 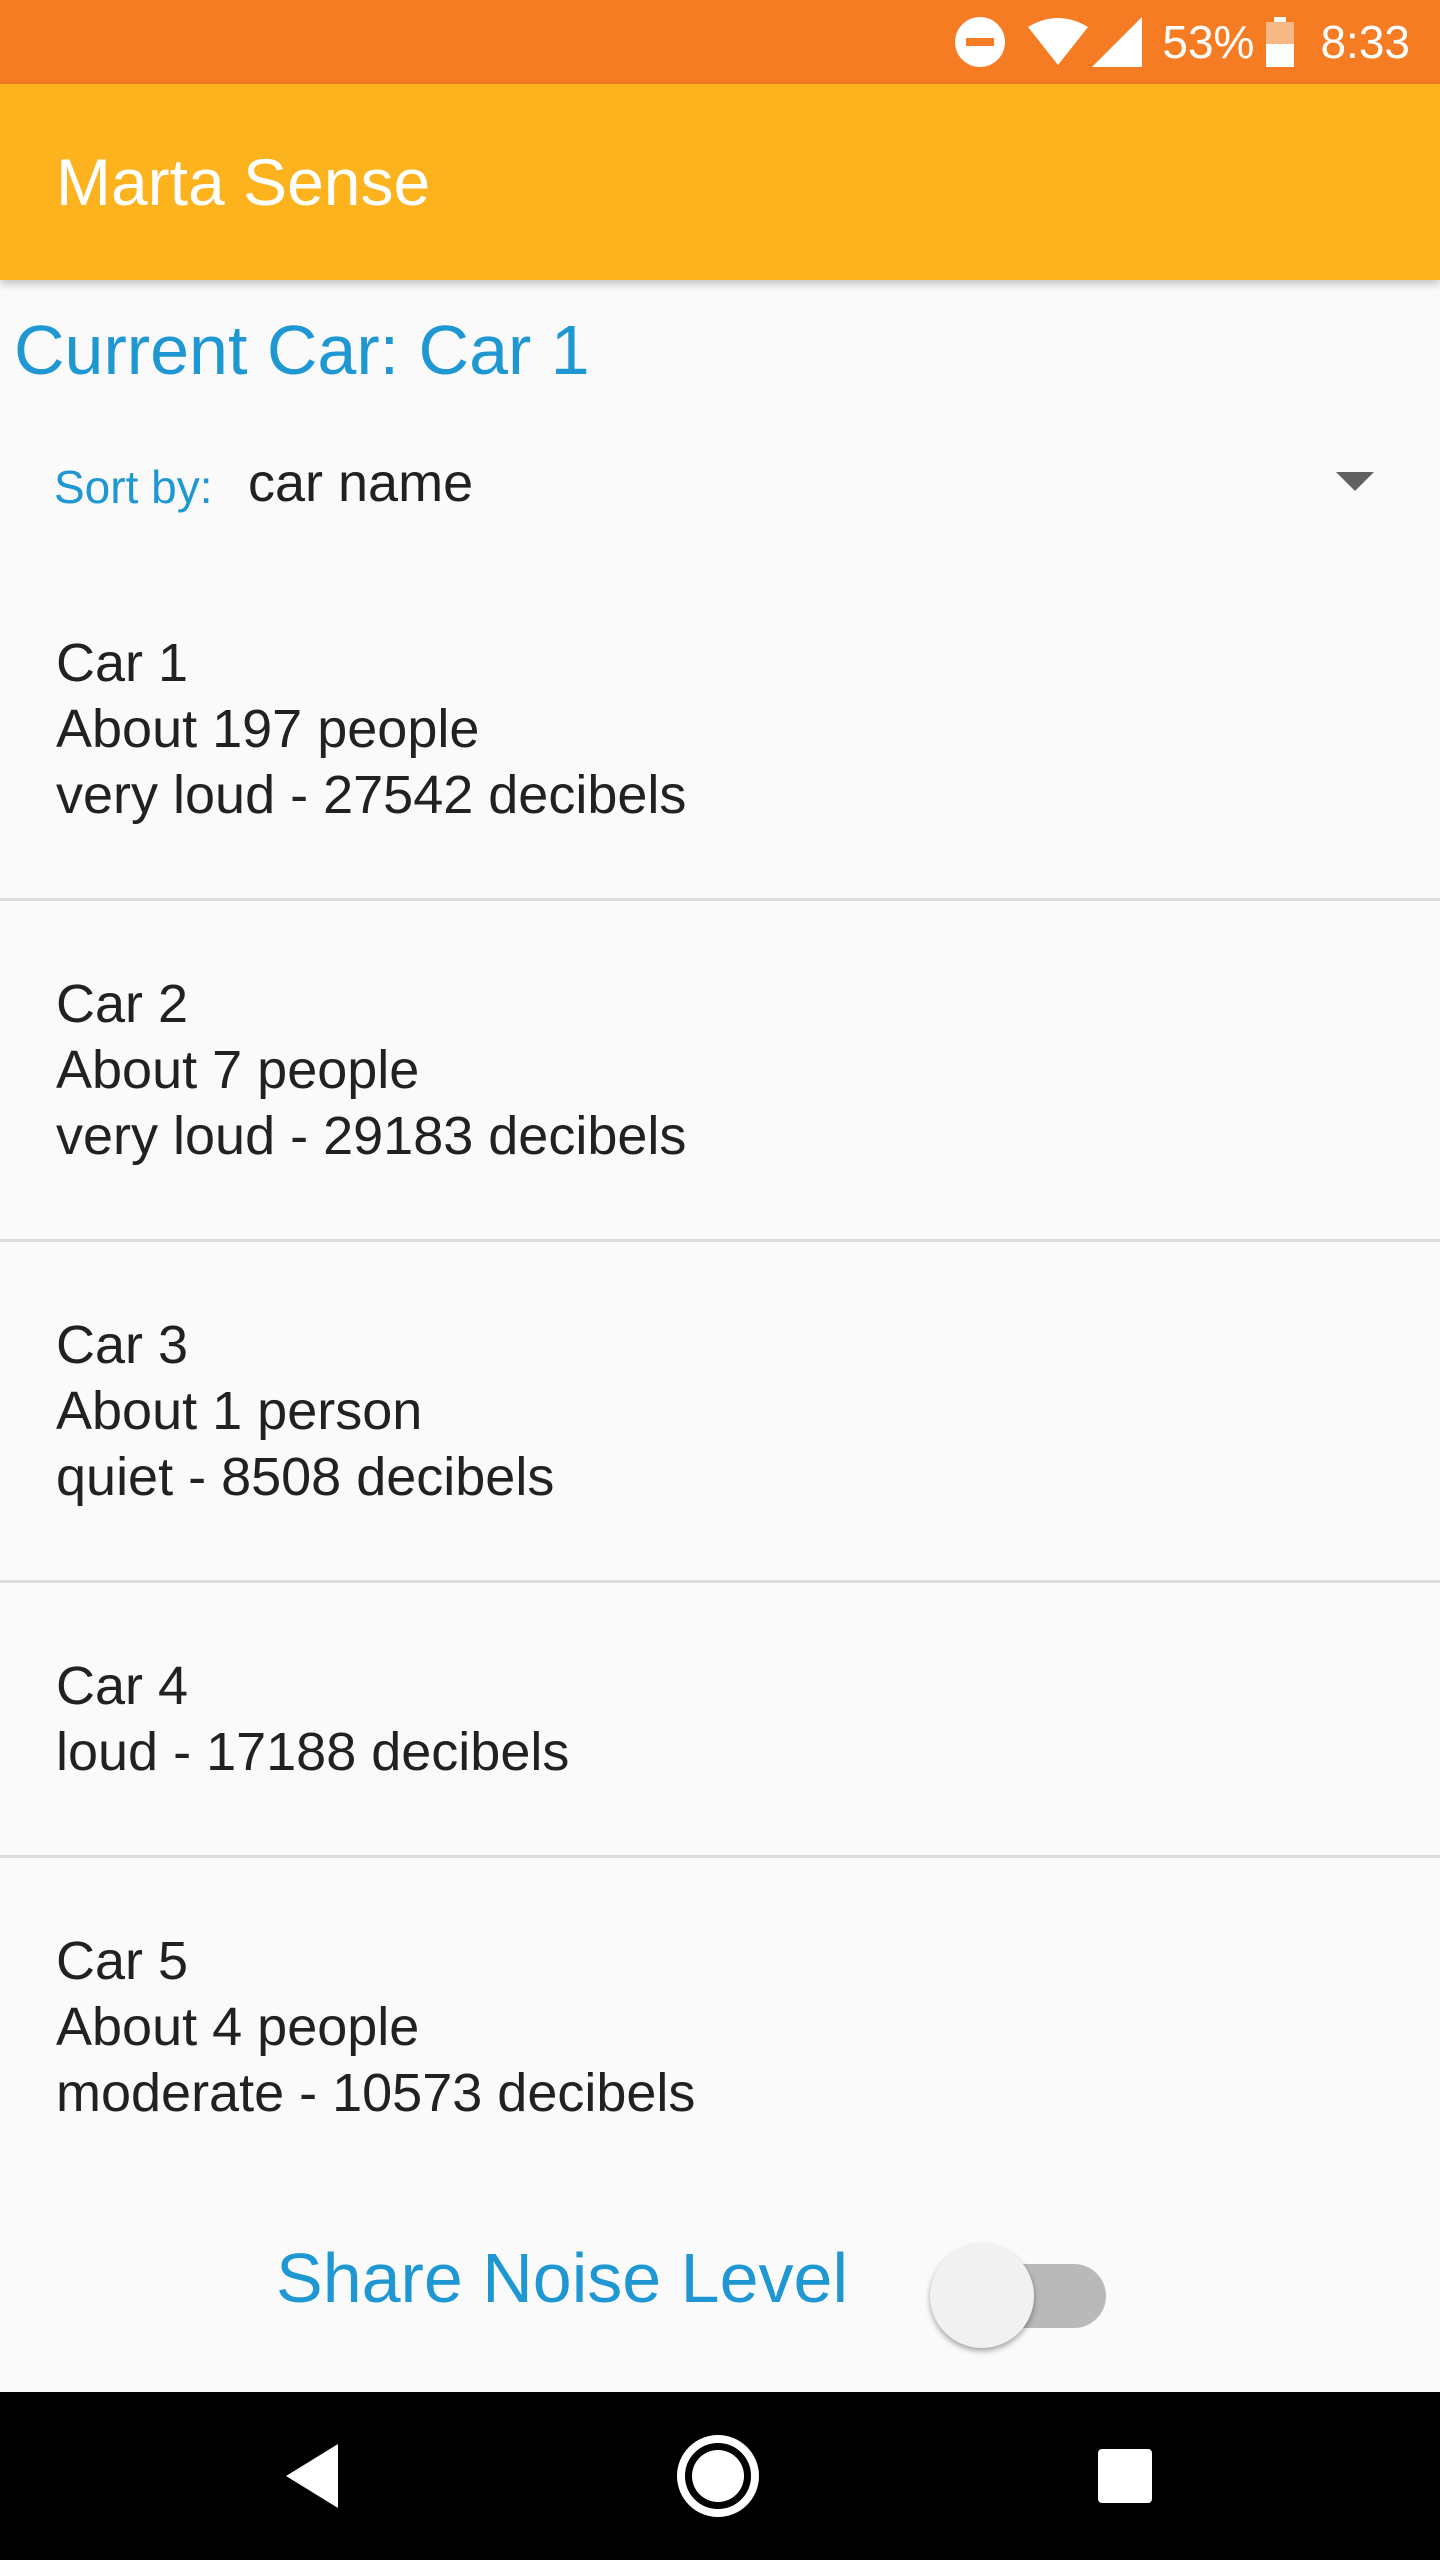 I want to click on sort-dropdown: Sort by: car name, so click(x=720, y=485).